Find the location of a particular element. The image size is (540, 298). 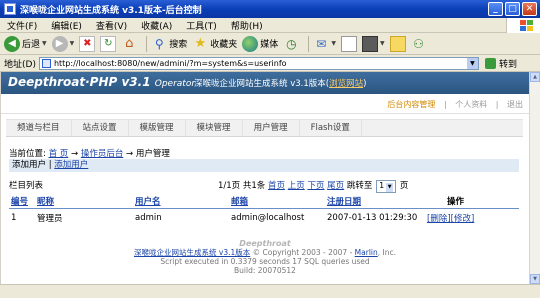

breadcrumb-ops: 操作员后台 is located at coordinates (102, 154).